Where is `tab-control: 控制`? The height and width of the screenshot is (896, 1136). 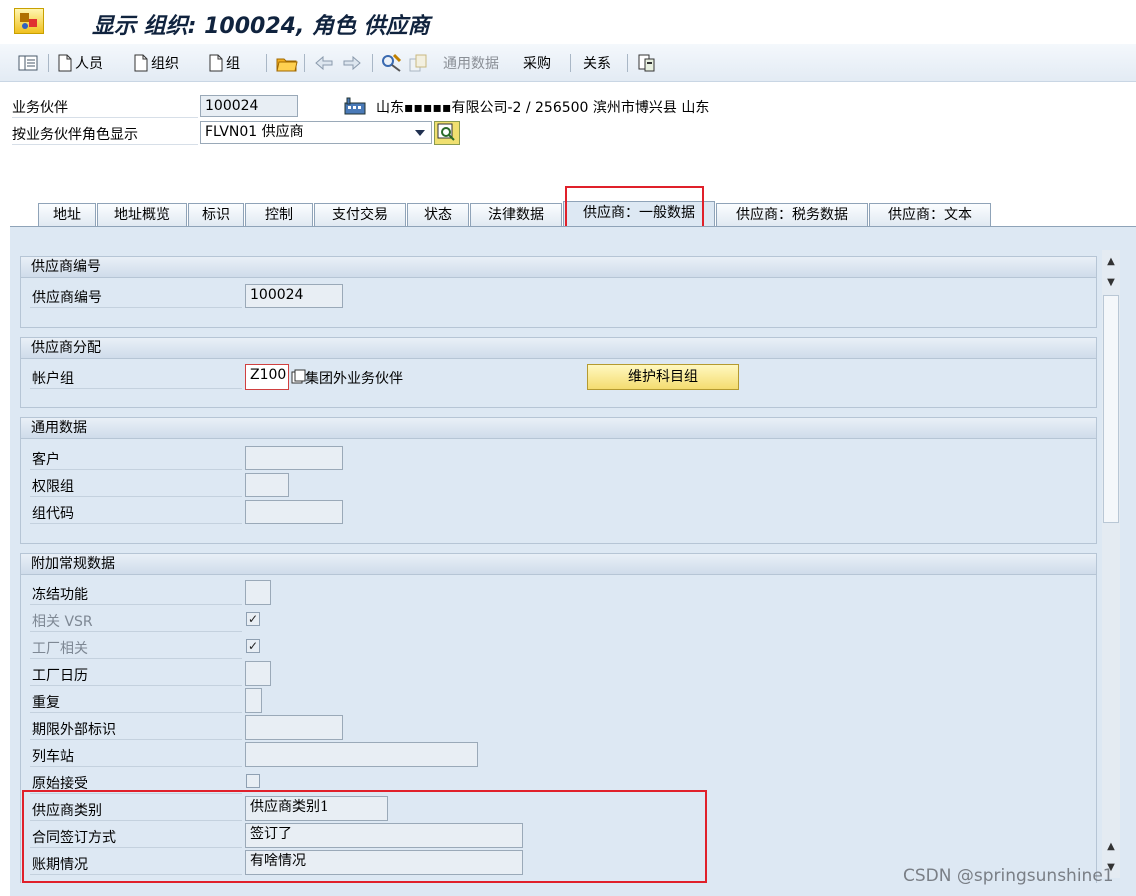
tab-control: 控制 is located at coordinates (279, 215).